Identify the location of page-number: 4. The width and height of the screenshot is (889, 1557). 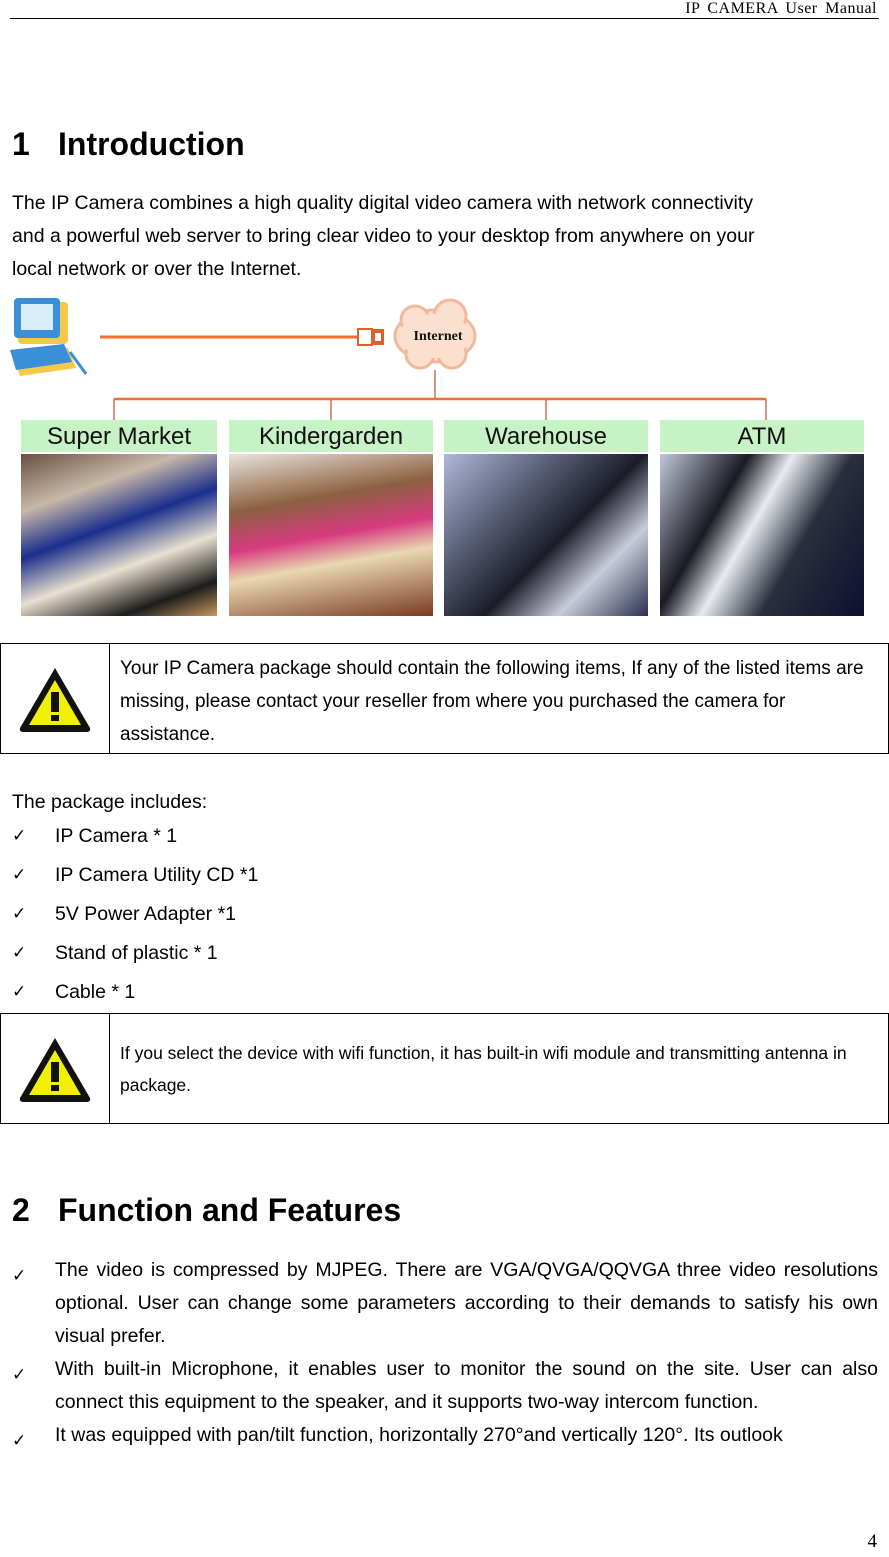
(872, 1541).